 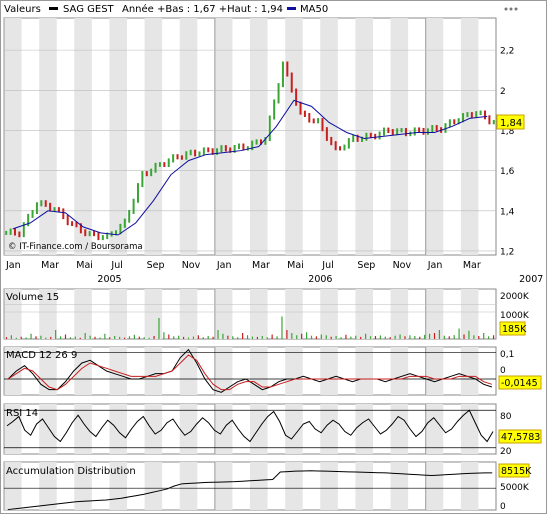 I want to click on svg-text: 47,5783, so click(x=520, y=437).